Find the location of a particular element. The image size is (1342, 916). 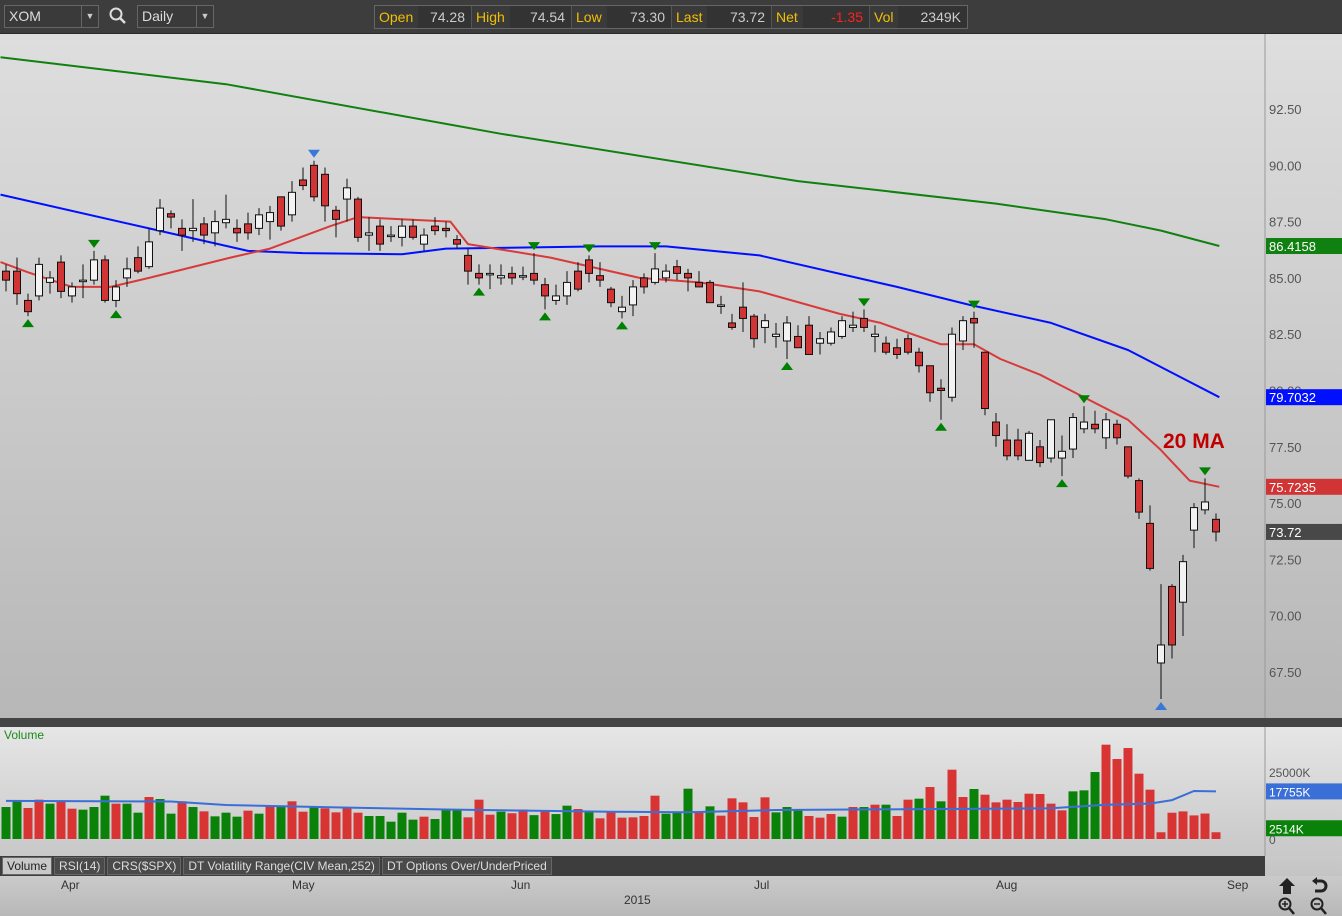

quote-value: 73.72 is located at coordinates (739, 17).